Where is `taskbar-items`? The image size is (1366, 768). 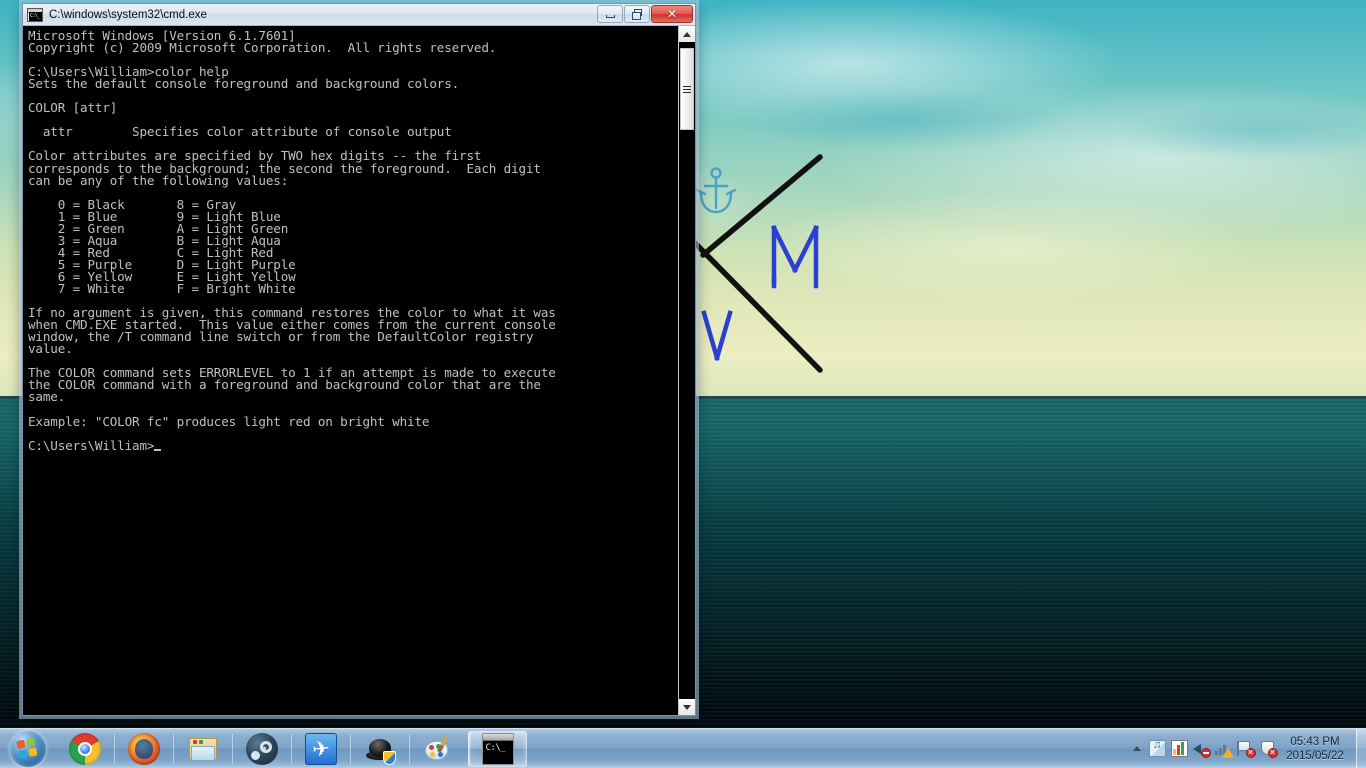 taskbar-items is located at coordinates (291, 749).